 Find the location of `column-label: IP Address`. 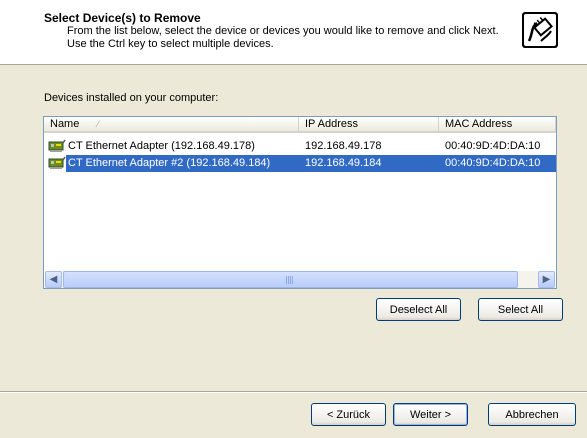

column-label: IP Address is located at coordinates (331, 124).